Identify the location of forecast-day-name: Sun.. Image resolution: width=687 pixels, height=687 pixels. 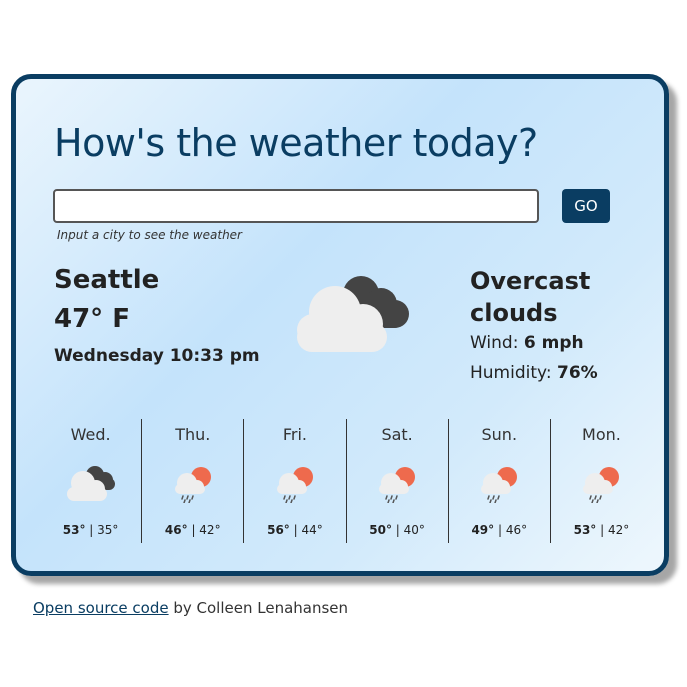
(499, 434).